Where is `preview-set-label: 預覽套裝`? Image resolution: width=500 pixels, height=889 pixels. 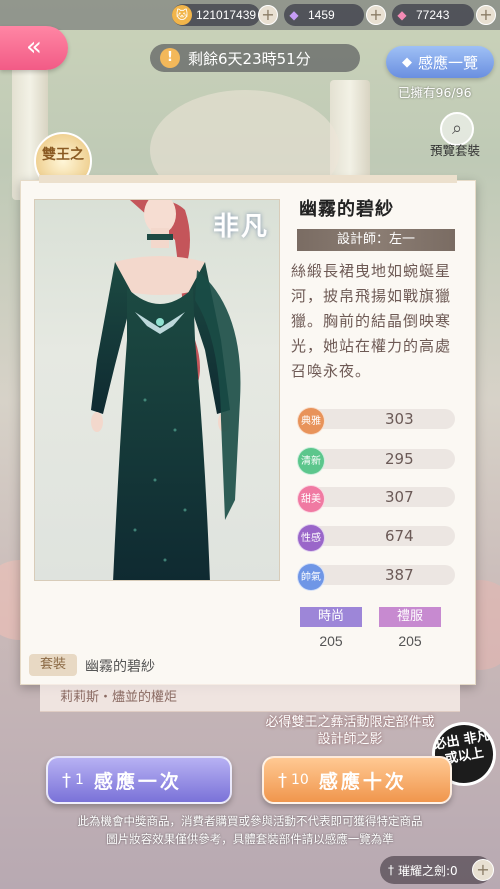 preview-set-label: 預覽套裝 is located at coordinates (455, 150).